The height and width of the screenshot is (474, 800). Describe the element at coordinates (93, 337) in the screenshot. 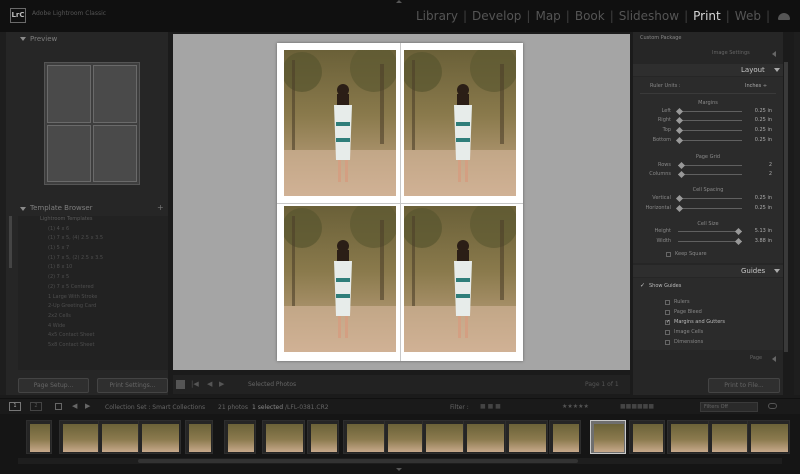

I see `template-item: 4x5 Contact Sheet` at that location.